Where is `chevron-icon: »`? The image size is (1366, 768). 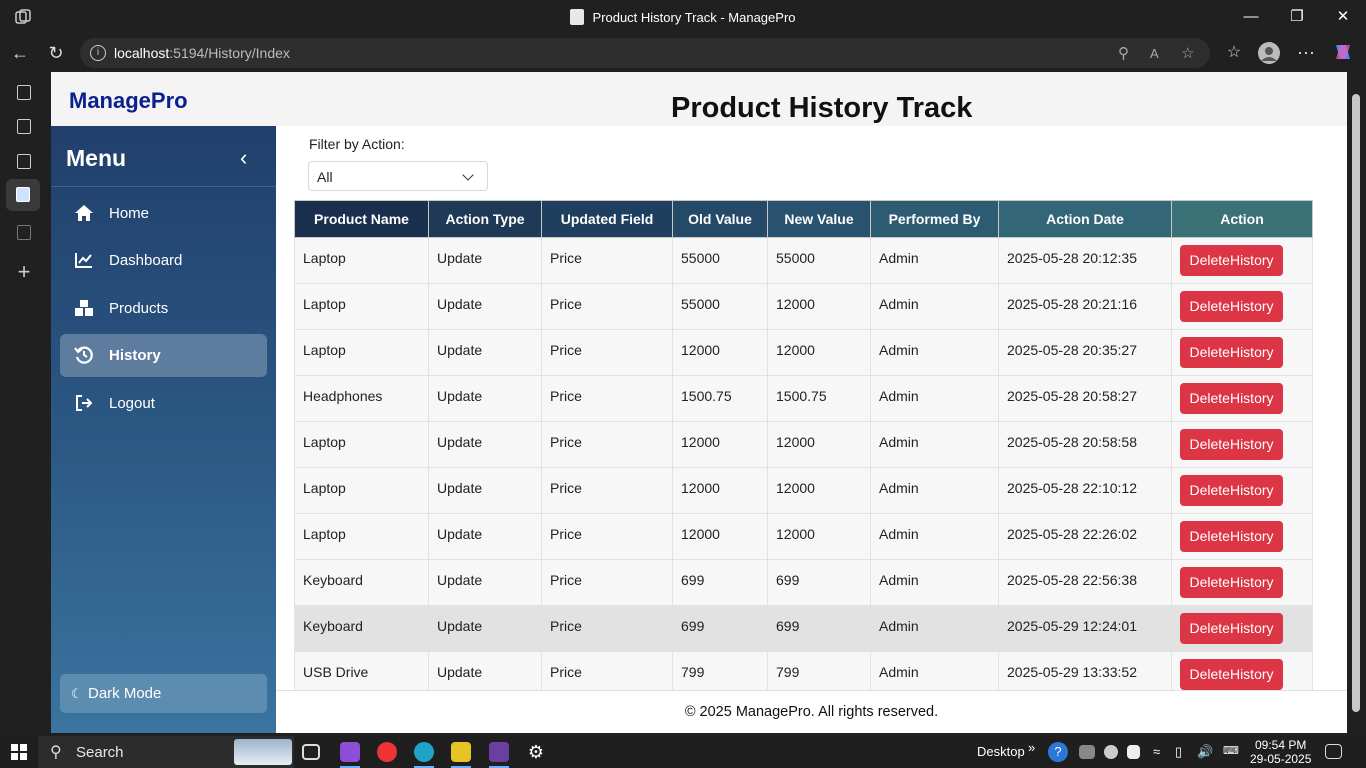 chevron-icon: » is located at coordinates (1031, 747).